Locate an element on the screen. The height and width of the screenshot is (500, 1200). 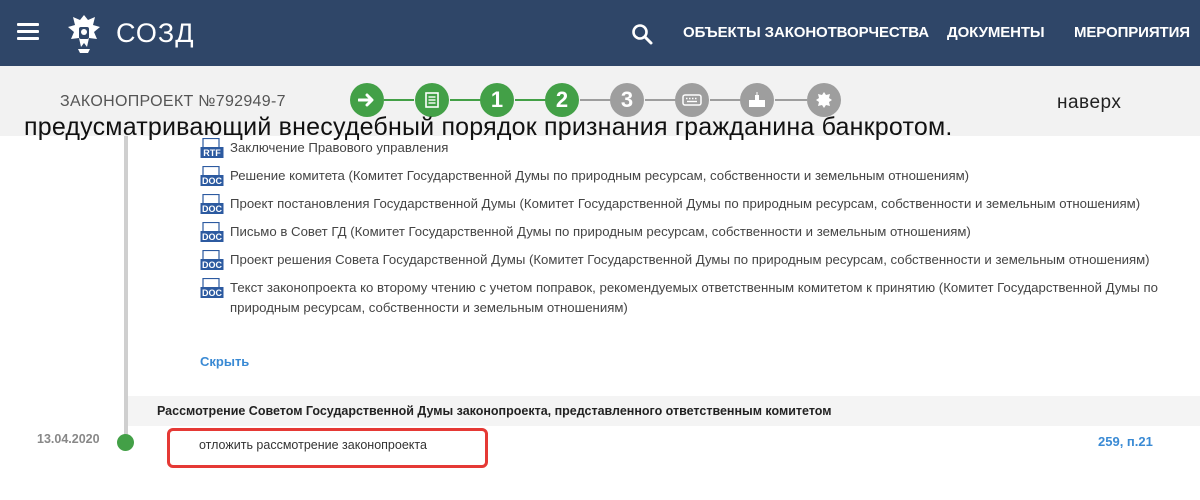
stage-step-publication is located at coordinates (824, 100).